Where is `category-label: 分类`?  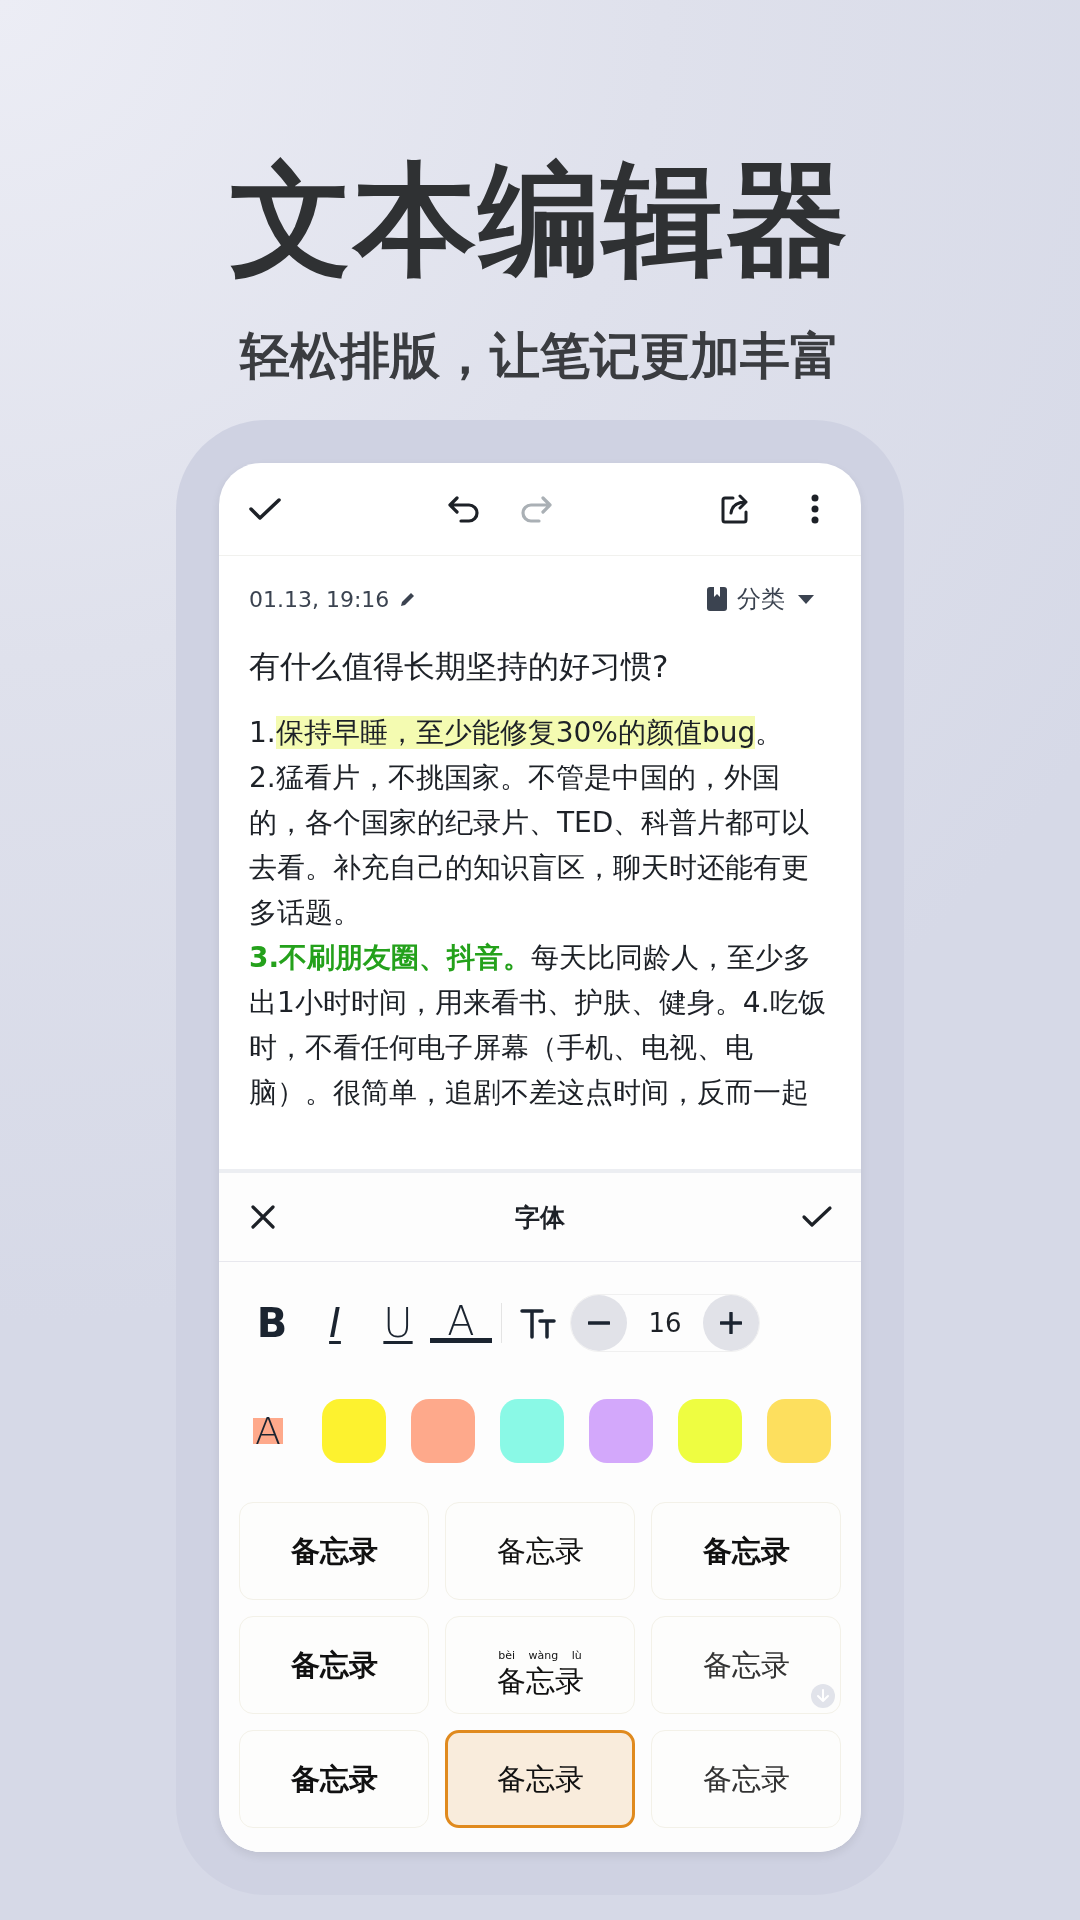 category-label: 分类 is located at coordinates (761, 599).